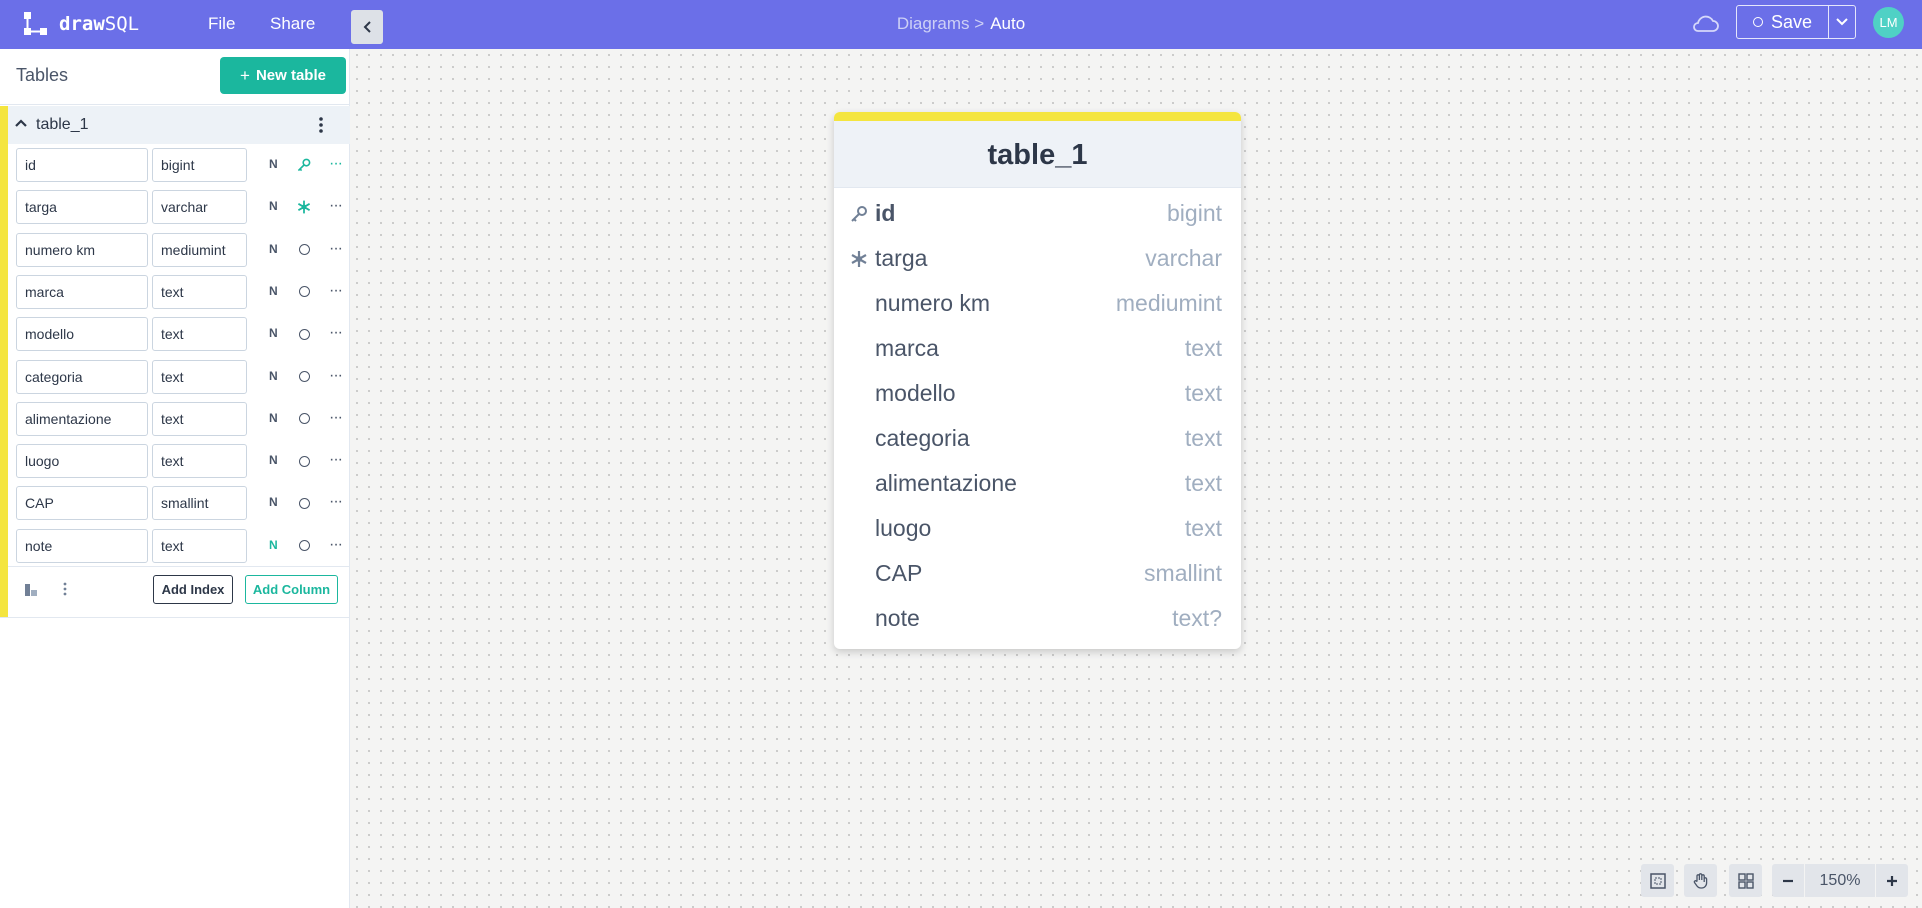  What do you see at coordinates (82, 249) in the screenshot?
I see `column-name-input: numero km` at bounding box center [82, 249].